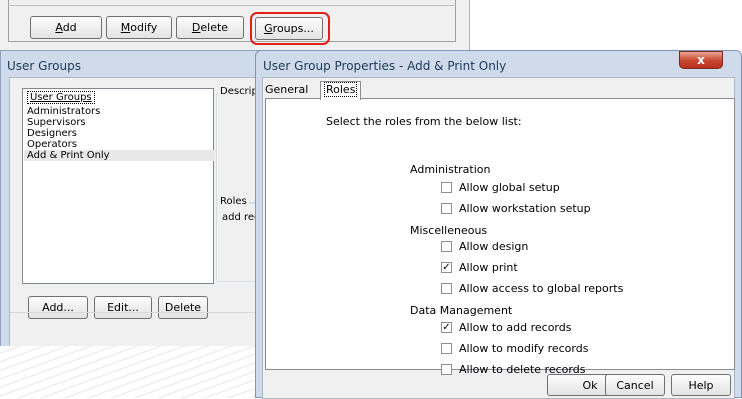 The image size is (742, 399). Describe the element at coordinates (56, 122) in the screenshot. I see `list-item: Supervisors` at that location.